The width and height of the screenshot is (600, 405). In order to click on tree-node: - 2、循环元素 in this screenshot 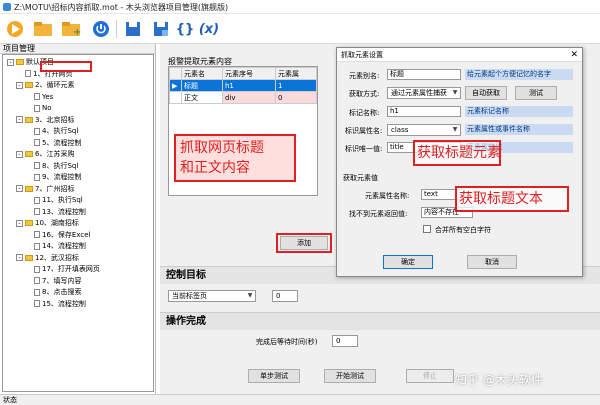, I will do `click(45, 85)`.